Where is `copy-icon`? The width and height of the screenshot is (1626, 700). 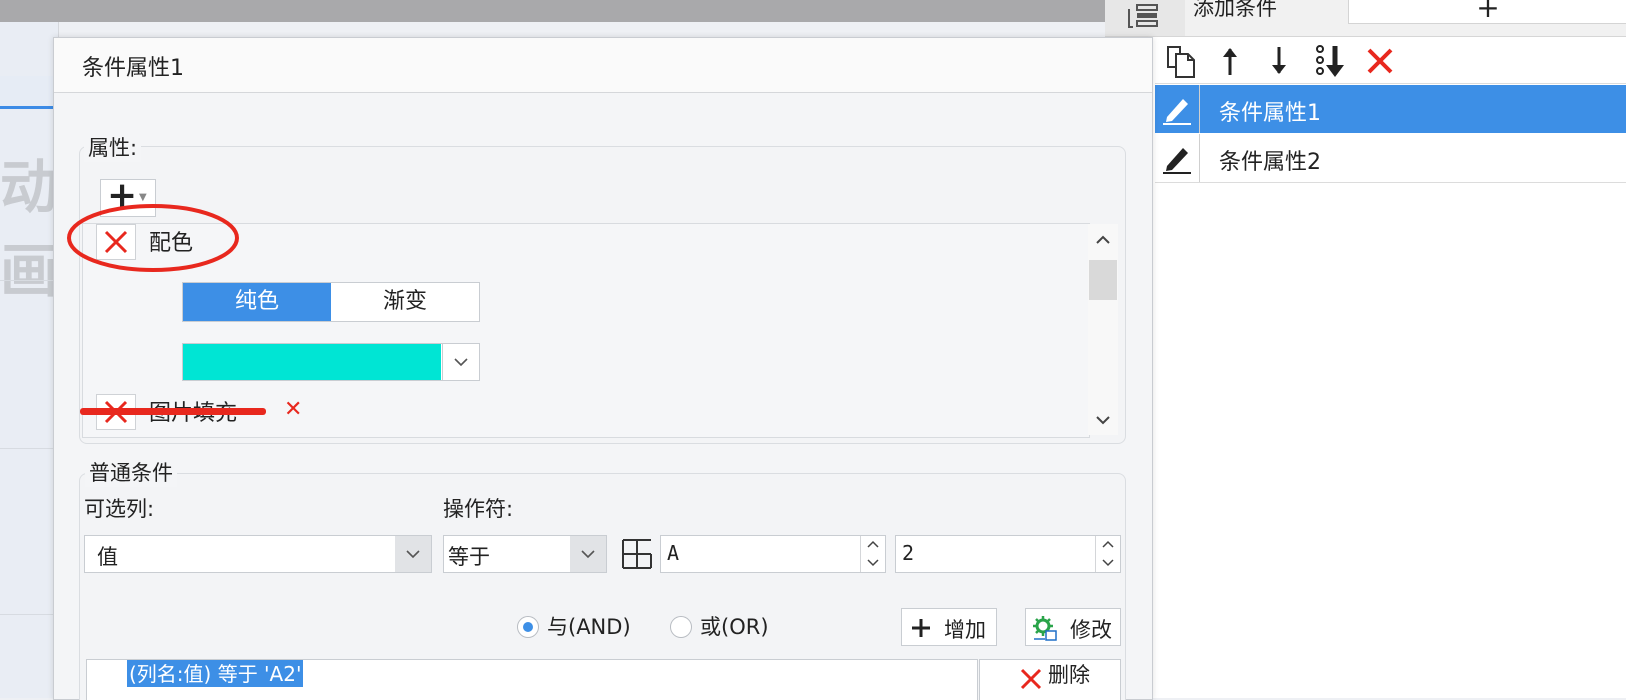
copy-icon is located at coordinates (1181, 61).